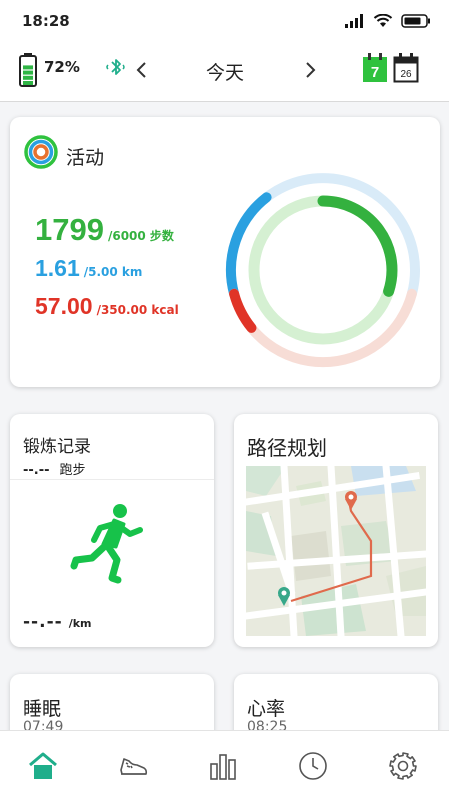 The height and width of the screenshot is (800, 449). Describe the element at coordinates (383, 20) in the screenshot. I see `wifi-icon` at that location.